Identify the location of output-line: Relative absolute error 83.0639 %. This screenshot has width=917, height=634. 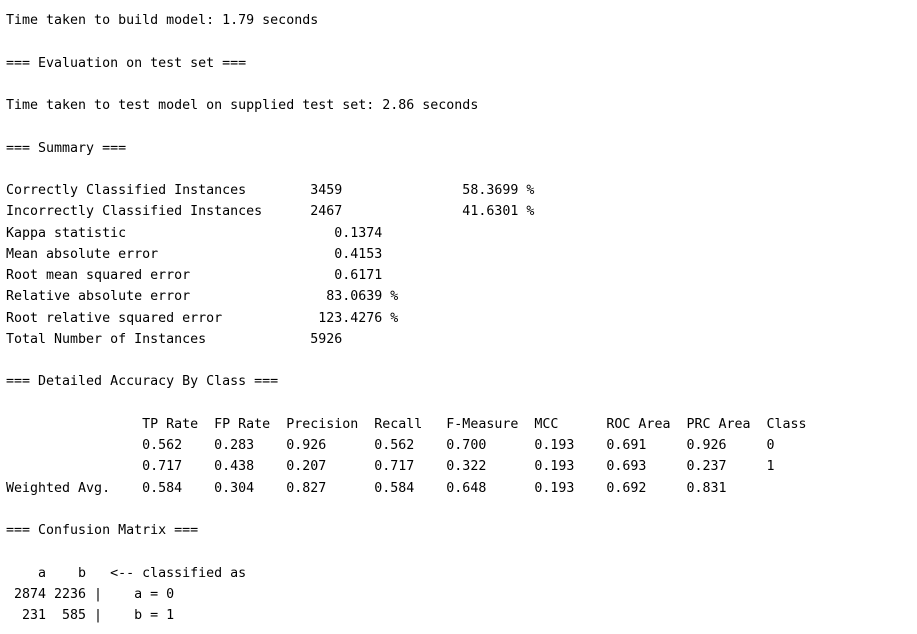
(202, 297).